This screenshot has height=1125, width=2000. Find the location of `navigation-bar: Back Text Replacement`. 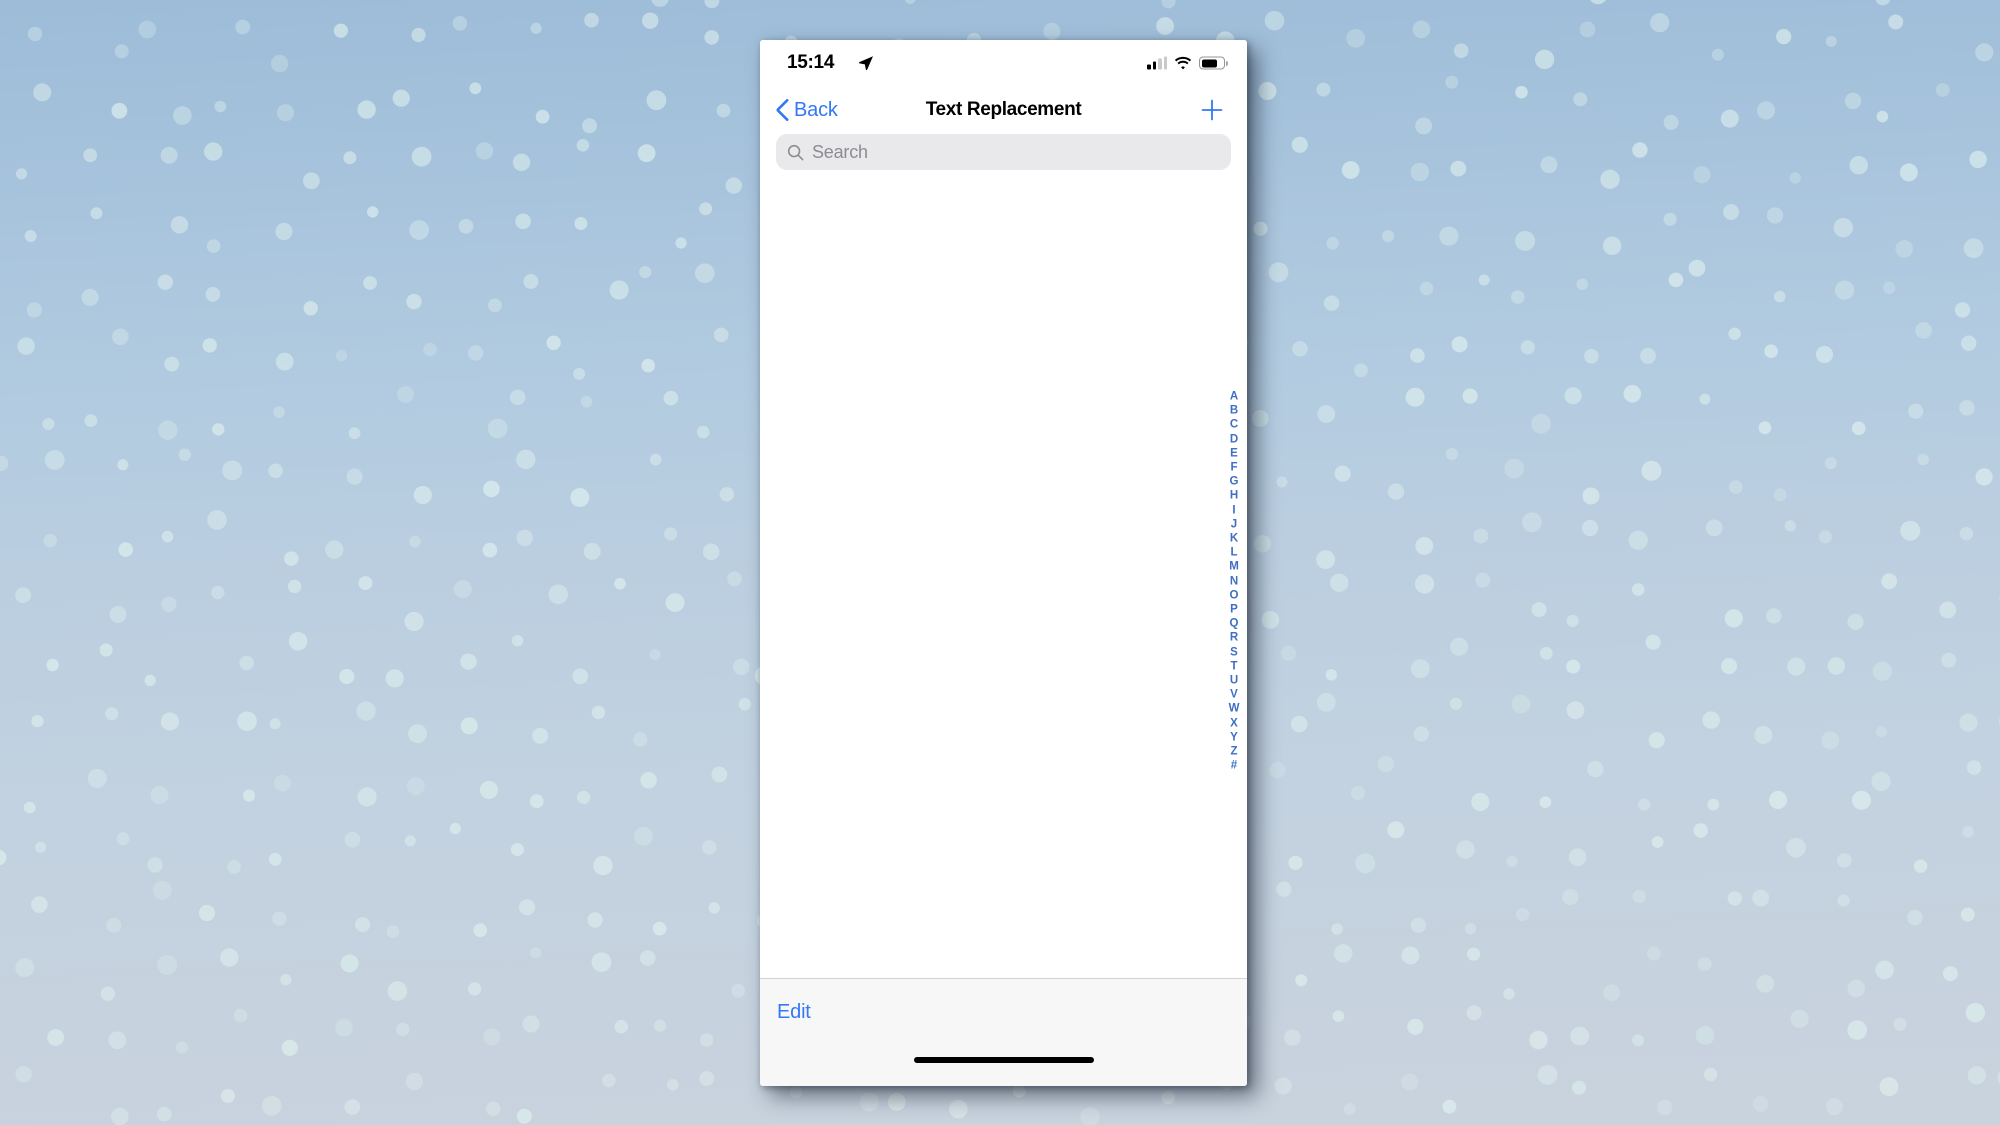

navigation-bar: Back Text Replacement is located at coordinates (1003, 110).